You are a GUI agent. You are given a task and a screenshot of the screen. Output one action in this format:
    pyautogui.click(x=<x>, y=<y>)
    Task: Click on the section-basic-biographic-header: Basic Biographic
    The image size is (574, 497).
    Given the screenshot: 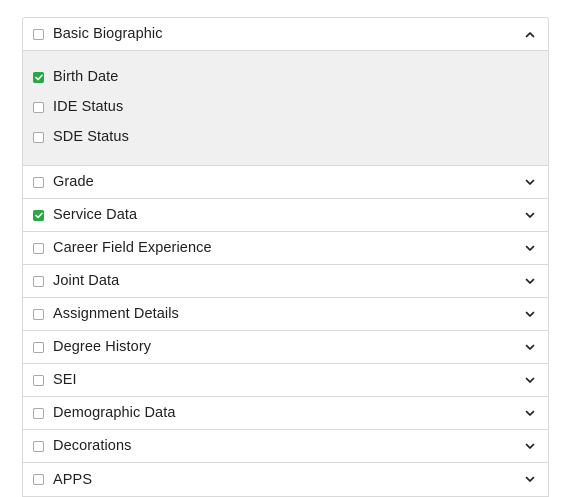 What is the action you would take?
    pyautogui.click(x=285, y=34)
    